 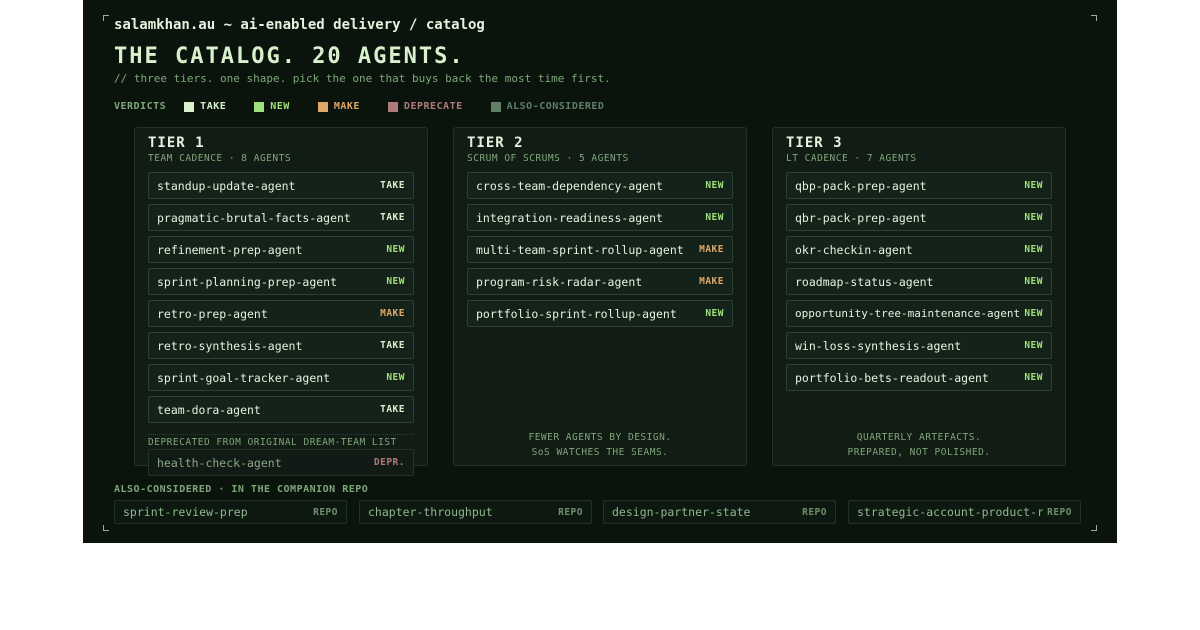 I want to click on take-swatch-icon, so click(x=189, y=106).